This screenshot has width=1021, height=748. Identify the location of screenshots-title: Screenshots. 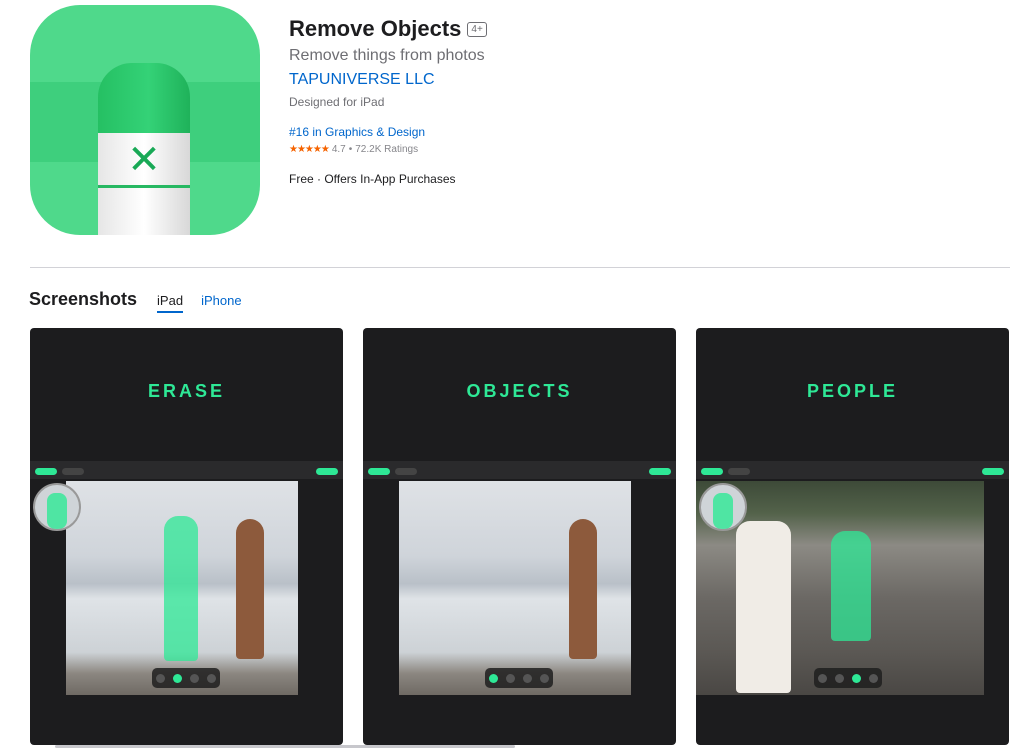
(83, 299).